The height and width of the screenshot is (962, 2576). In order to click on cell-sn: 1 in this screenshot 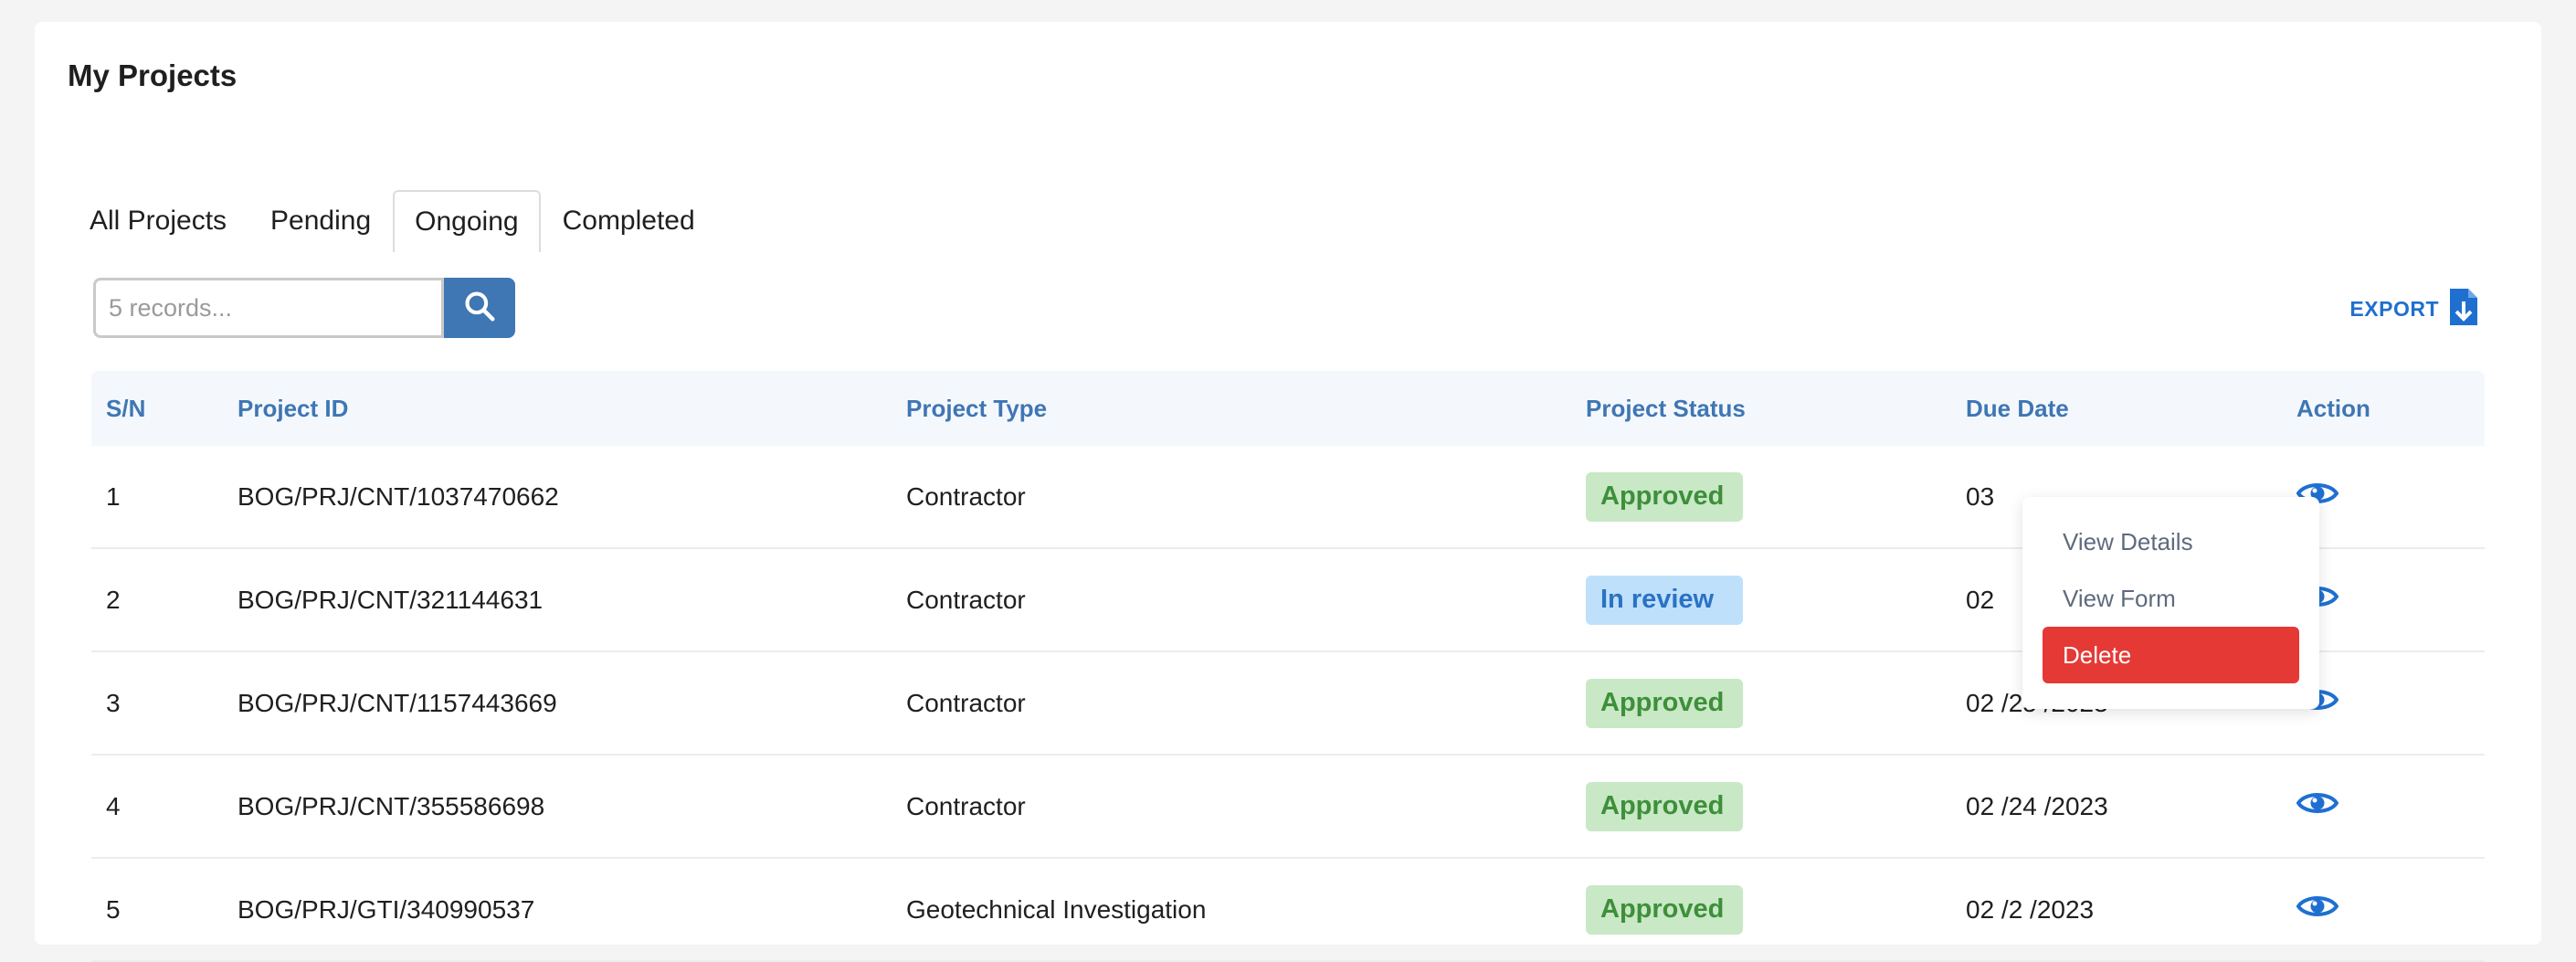, I will do `click(113, 496)`.